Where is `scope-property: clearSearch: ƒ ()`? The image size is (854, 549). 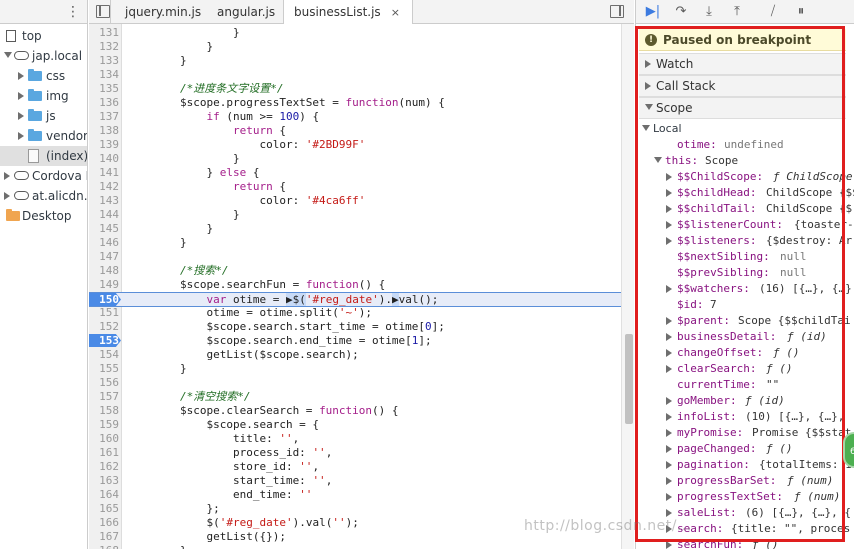 scope-property: clearSearch: ƒ () is located at coordinates (739, 369).